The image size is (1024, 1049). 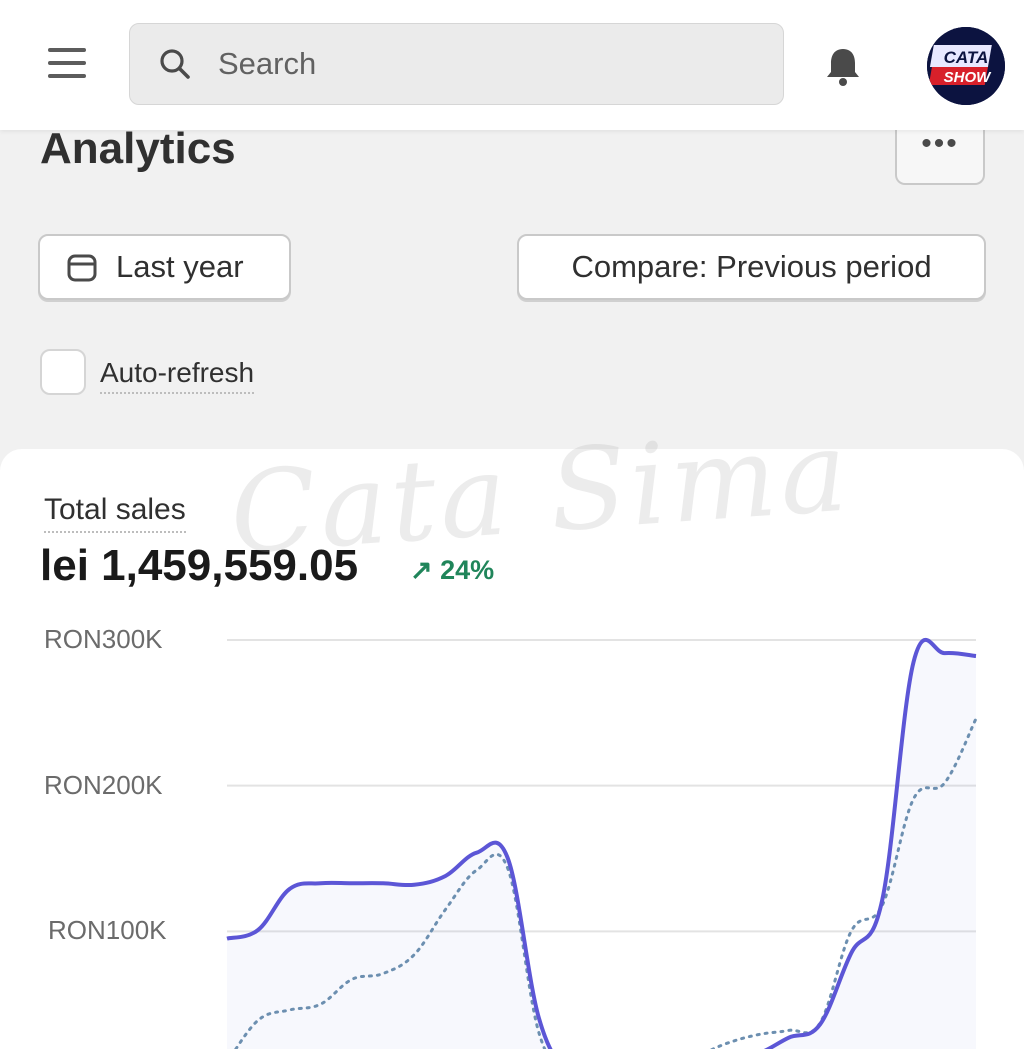 What do you see at coordinates (843, 66) in the screenshot?
I see `bell-icon` at bounding box center [843, 66].